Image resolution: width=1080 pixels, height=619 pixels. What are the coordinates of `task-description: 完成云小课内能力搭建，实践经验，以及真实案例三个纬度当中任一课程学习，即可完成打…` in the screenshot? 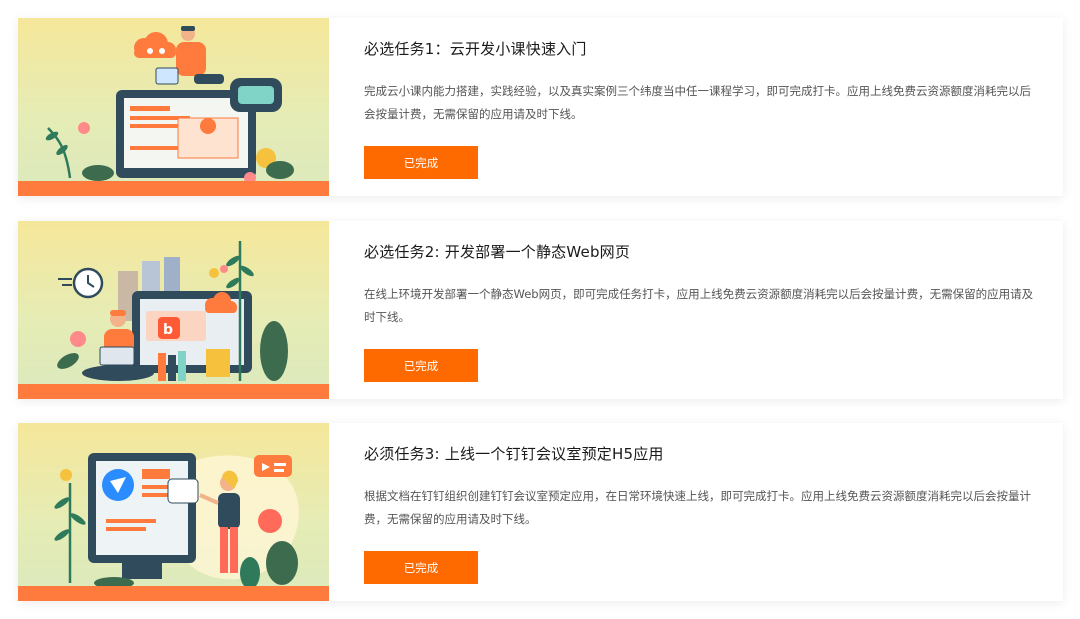 It's located at (697, 102).